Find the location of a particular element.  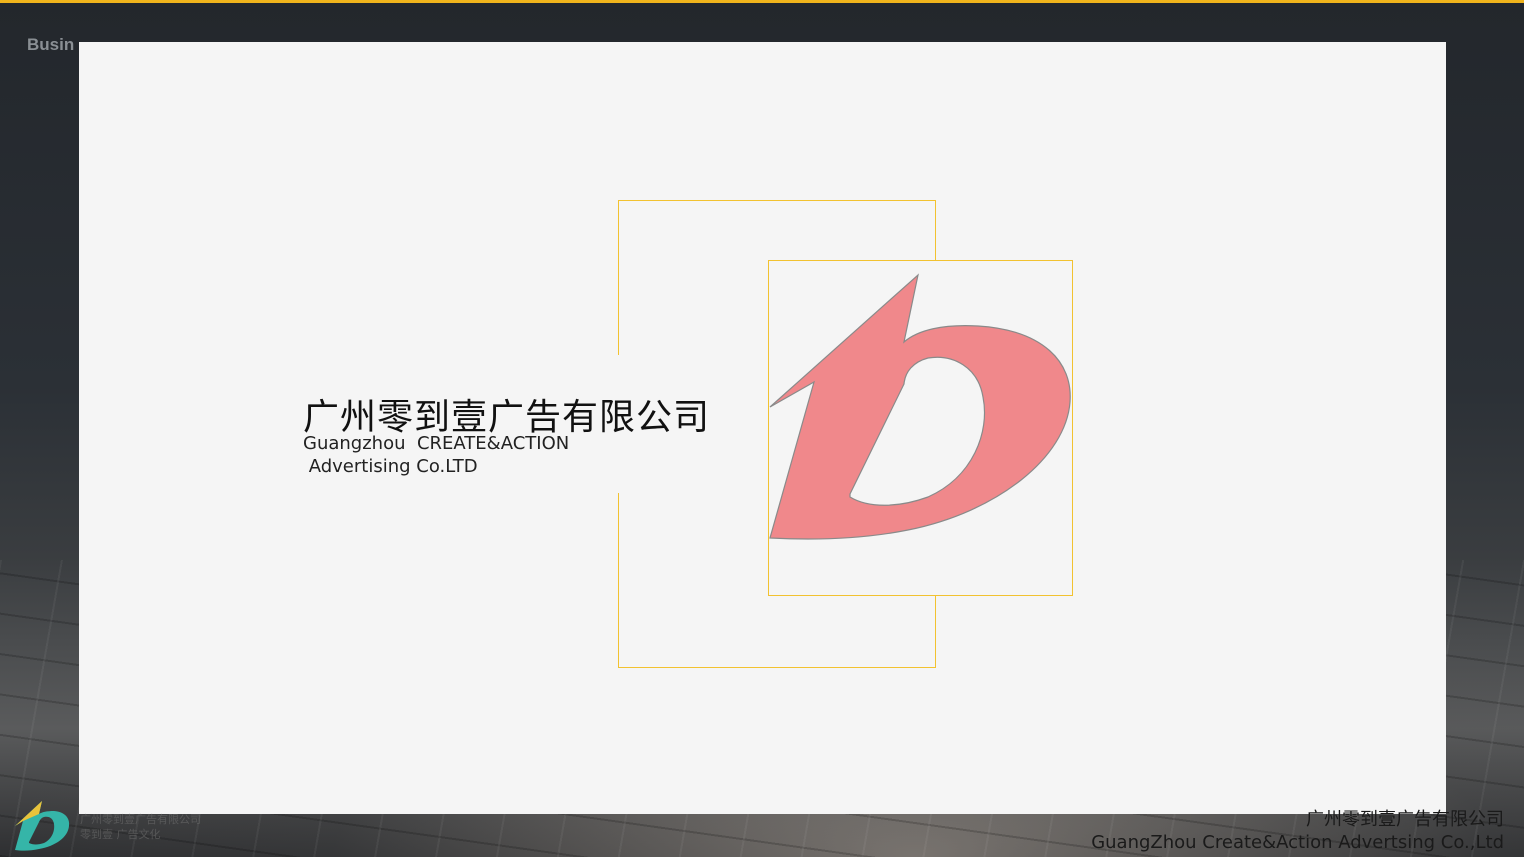

footer-logo-caption-line1: 广州零到壹广告有限公司 is located at coordinates (140, 819).